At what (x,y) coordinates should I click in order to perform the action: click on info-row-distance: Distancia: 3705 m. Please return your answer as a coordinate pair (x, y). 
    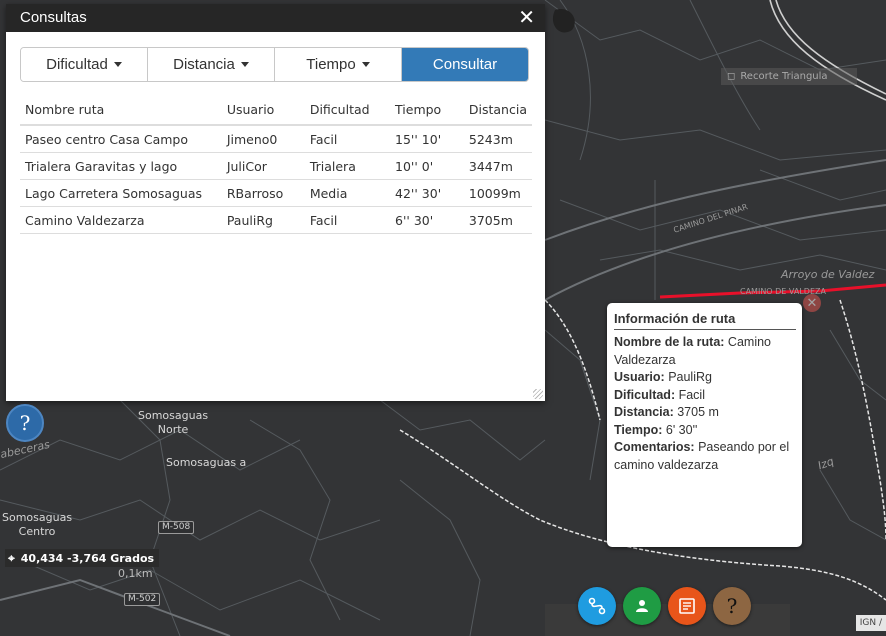
    Looking at the image, I should click on (705, 413).